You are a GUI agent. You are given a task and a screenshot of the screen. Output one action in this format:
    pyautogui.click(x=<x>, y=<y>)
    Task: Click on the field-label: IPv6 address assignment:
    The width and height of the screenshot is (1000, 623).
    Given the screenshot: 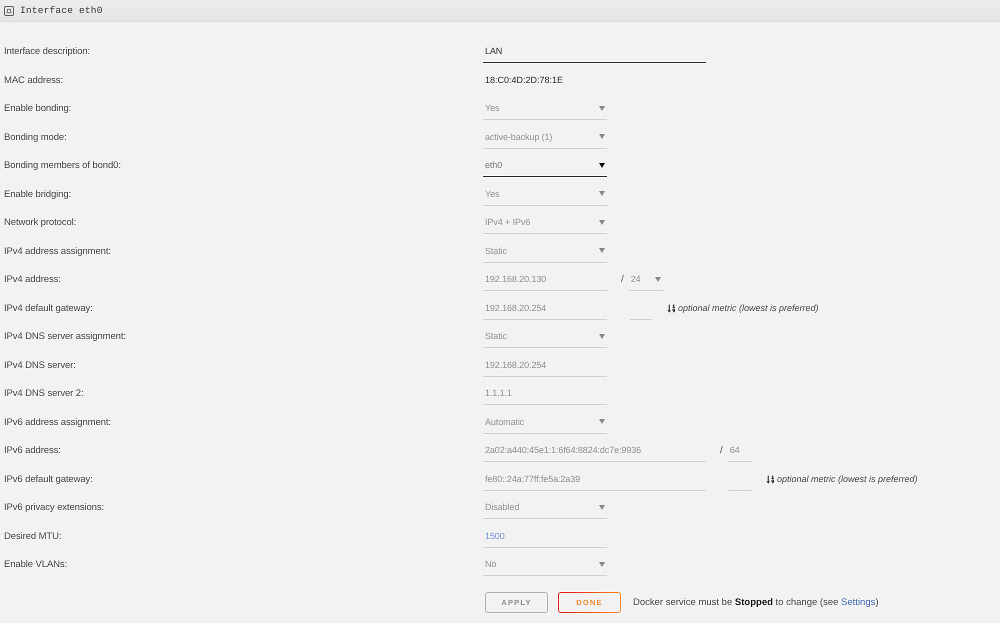 What is the action you would take?
    pyautogui.click(x=57, y=422)
    